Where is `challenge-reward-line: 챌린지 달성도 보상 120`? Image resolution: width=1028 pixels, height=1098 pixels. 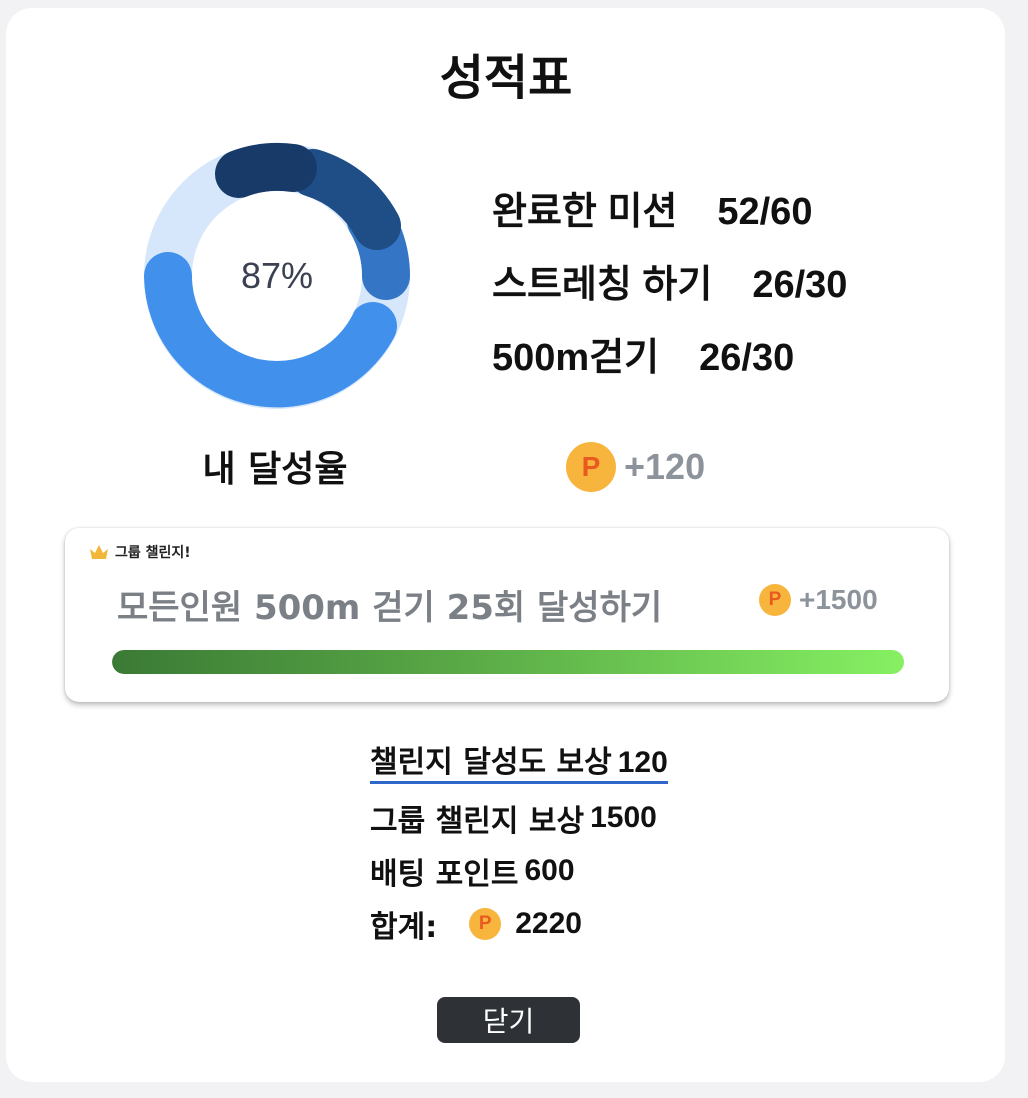
challenge-reward-line: 챌린지 달성도 보상 120 is located at coordinates (519, 764).